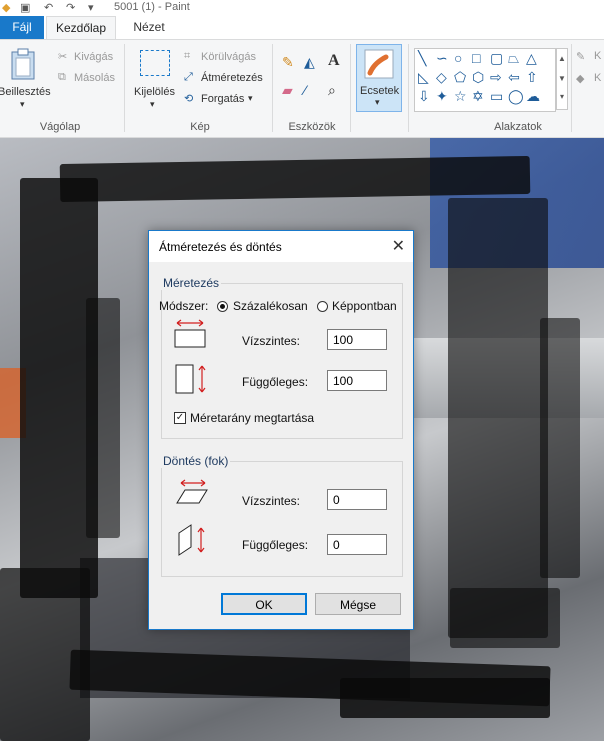 The height and width of the screenshot is (741, 604). What do you see at coordinates (220, 247) in the screenshot?
I see `dialog-title: Átméretezés és döntés` at bounding box center [220, 247].